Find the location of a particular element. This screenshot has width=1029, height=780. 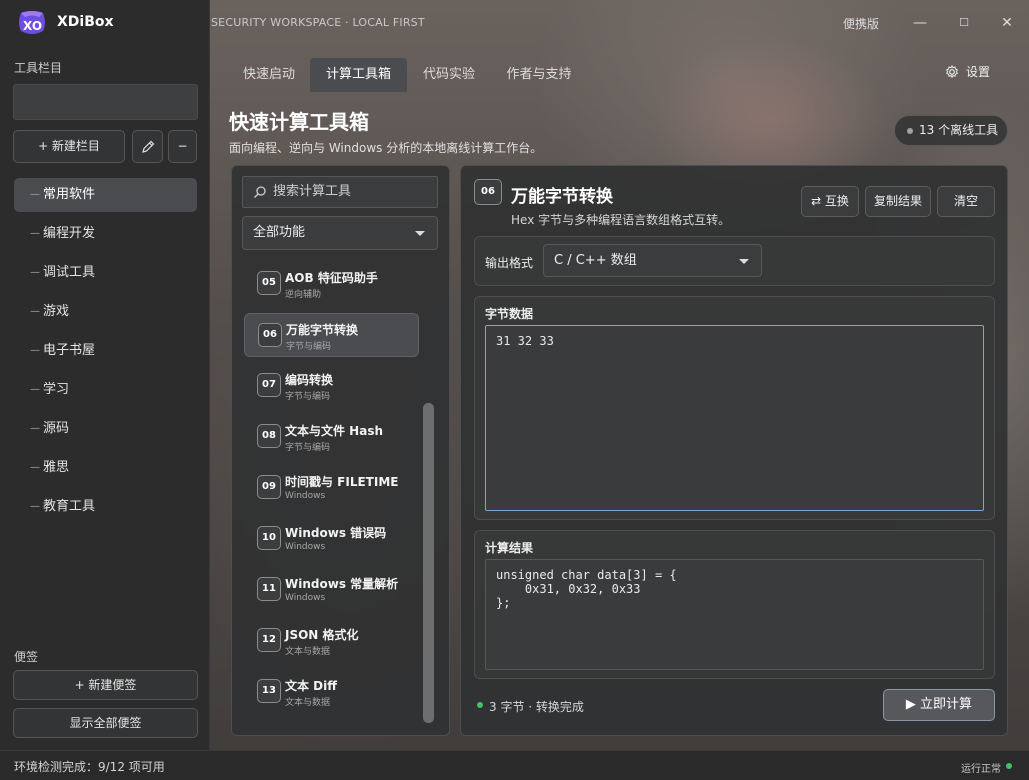

offline-tools-badge: 13 个离线工具 is located at coordinates (951, 130).